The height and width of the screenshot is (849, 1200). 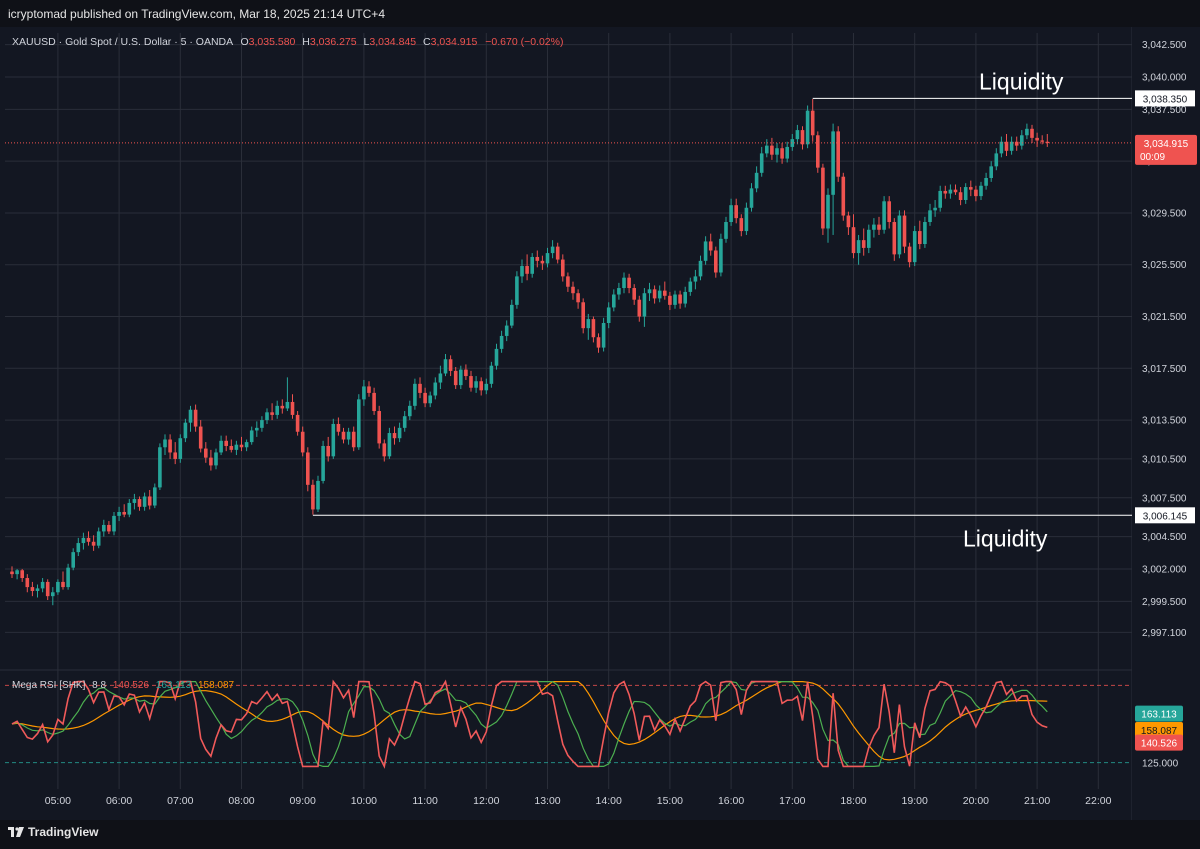 I want to click on x-tick-label: 17:00, so click(x=792, y=801).